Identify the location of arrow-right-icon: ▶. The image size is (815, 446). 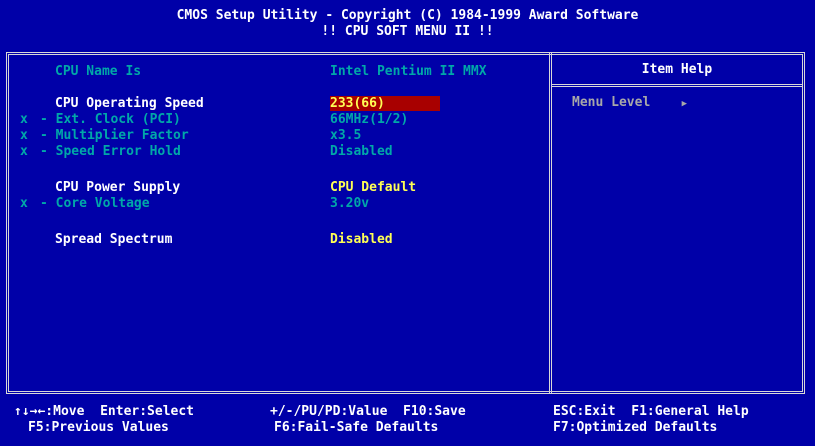
(684, 104).